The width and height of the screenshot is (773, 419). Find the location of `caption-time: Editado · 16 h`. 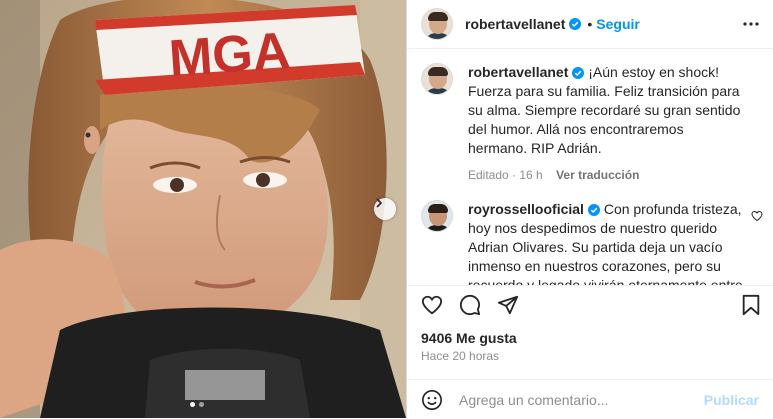

caption-time: Editado · 16 h is located at coordinates (505, 175).